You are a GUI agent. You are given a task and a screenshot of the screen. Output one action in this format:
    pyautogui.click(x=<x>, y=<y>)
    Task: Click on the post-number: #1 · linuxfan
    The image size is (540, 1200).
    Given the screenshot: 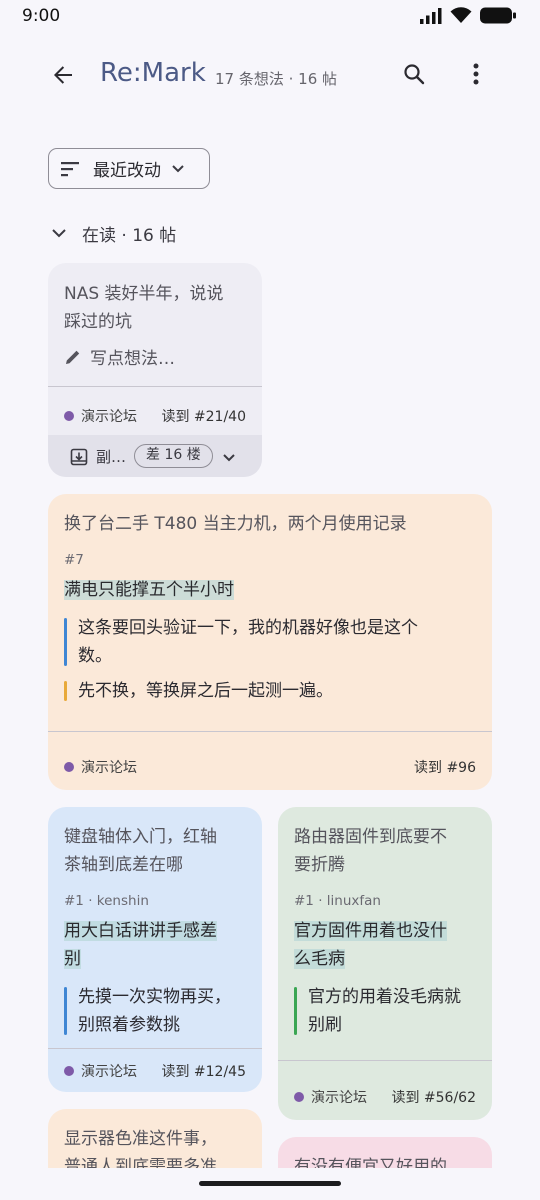 What is the action you would take?
    pyautogui.click(x=337, y=901)
    